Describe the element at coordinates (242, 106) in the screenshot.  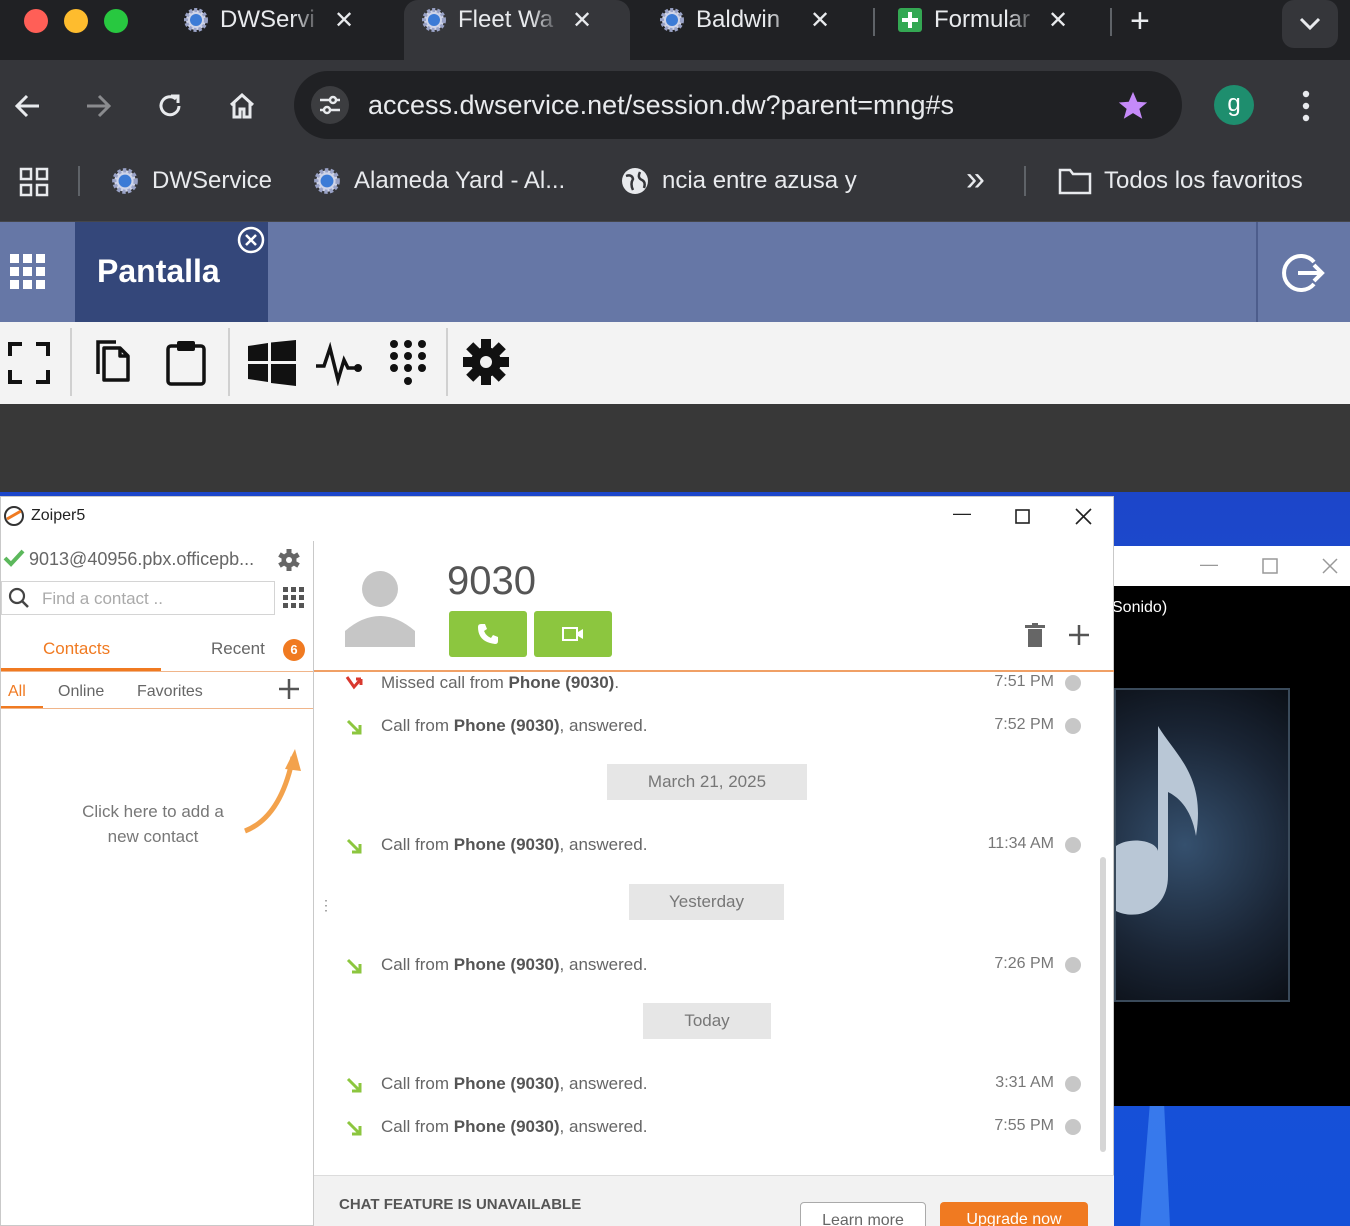
I see `home-button` at that location.